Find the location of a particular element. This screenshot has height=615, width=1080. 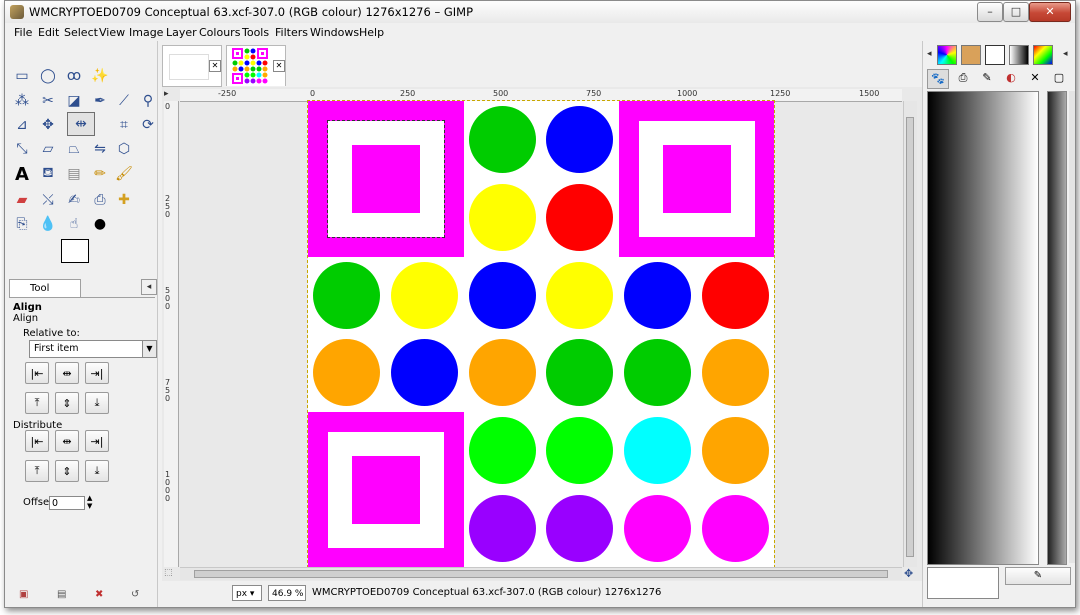

save-options-icon: ▣ is located at coordinates (27, 596).